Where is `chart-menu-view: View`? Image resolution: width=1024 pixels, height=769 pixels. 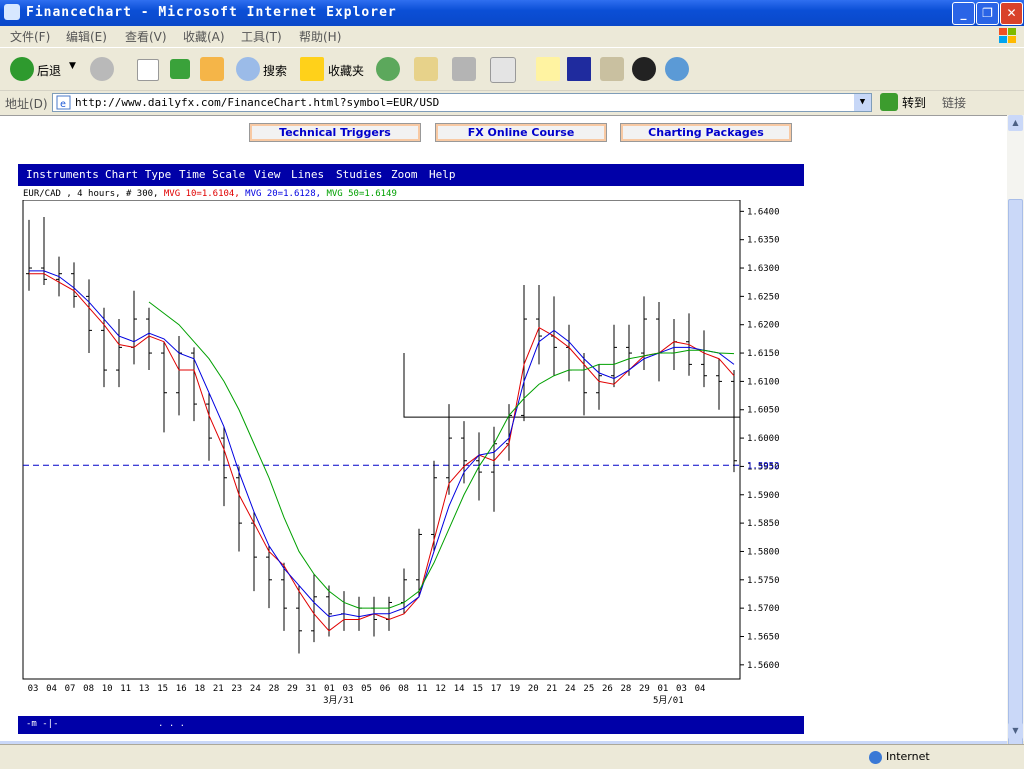
chart-menu-view: View is located at coordinates (267, 174).